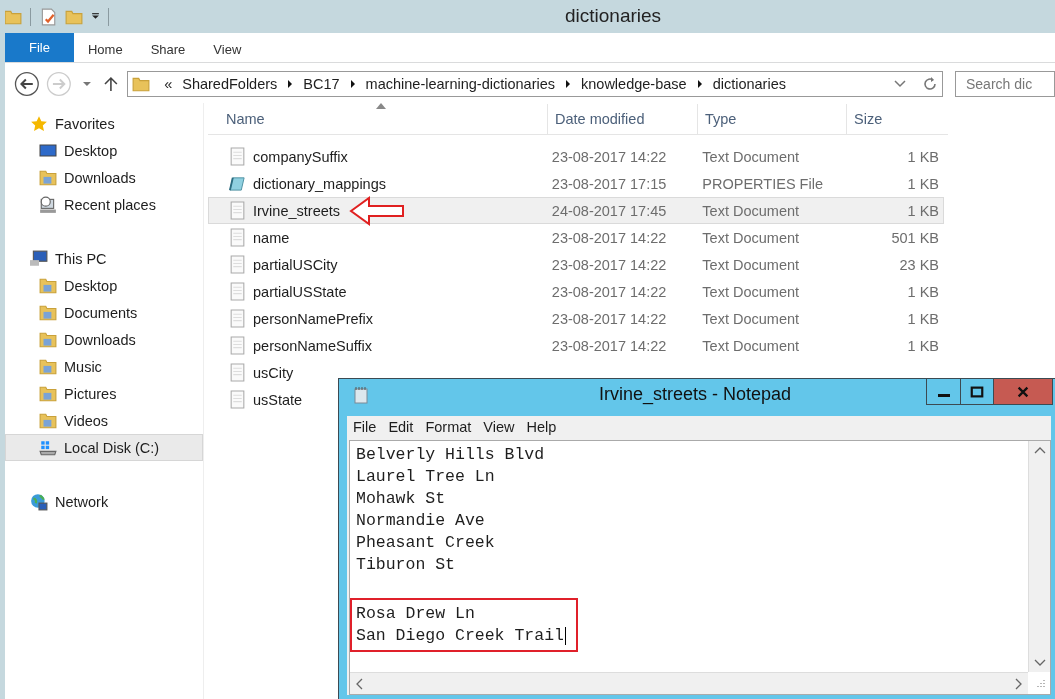 The image size is (1055, 699). I want to click on menu-item: Format, so click(448, 427).